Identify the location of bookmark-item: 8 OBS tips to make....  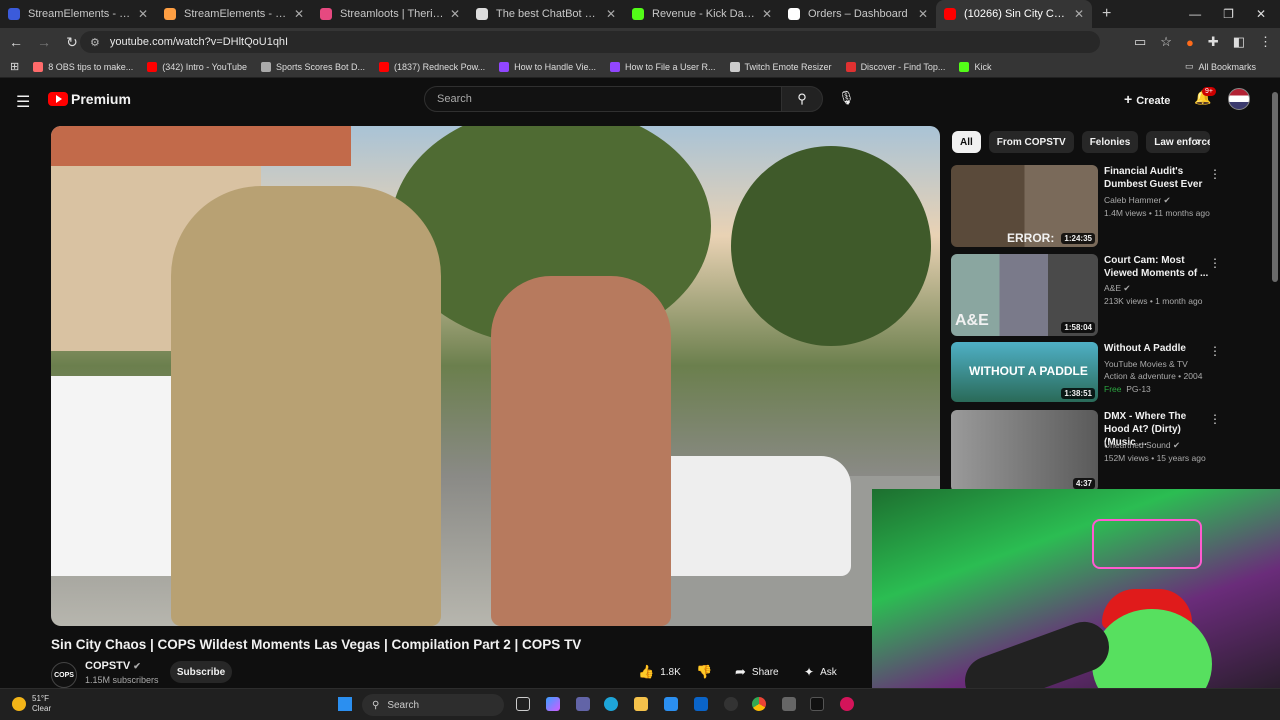
(83, 66).